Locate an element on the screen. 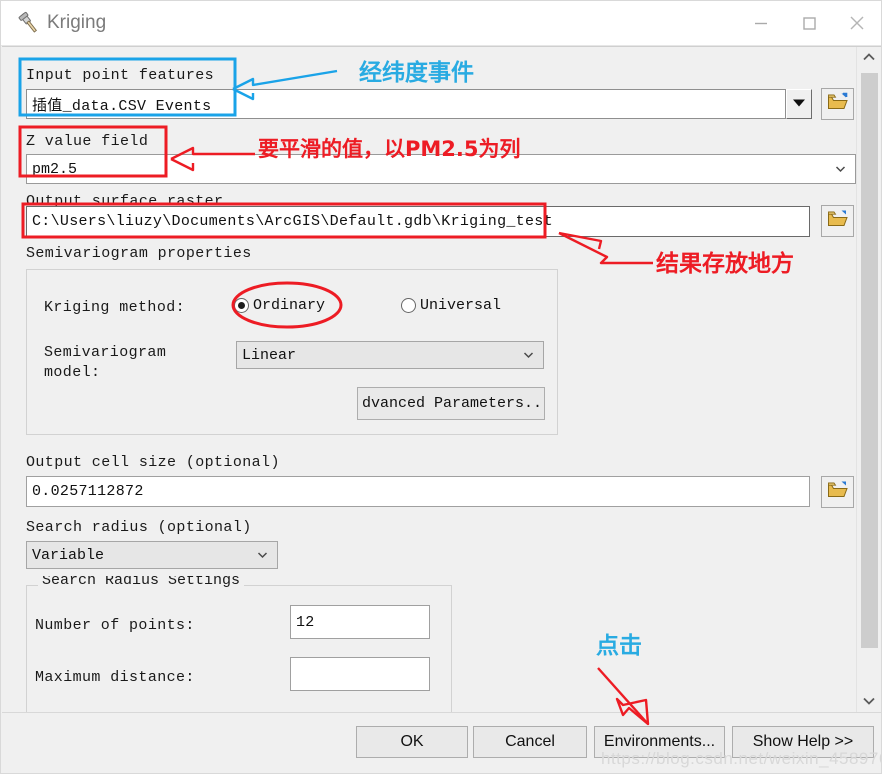  vertical-scrollbar is located at coordinates (868, 380).